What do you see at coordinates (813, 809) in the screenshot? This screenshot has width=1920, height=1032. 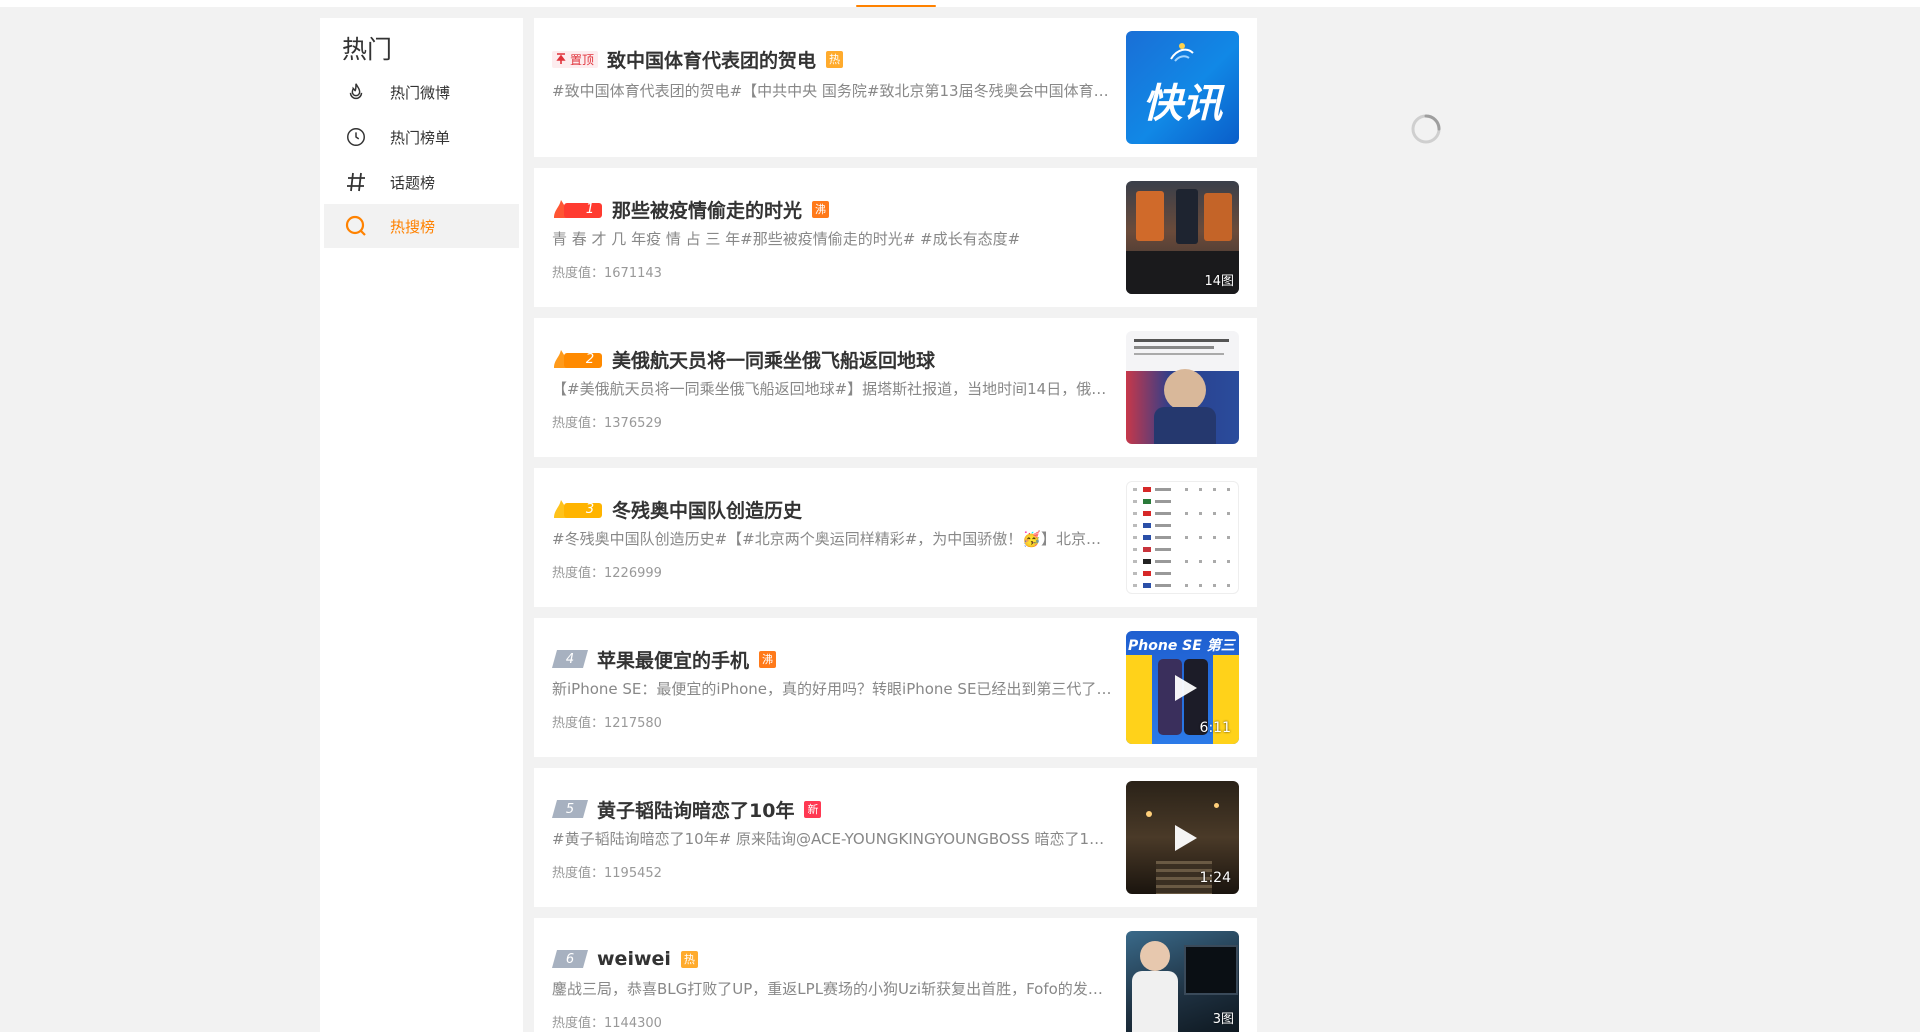 I see `new-tag: 新` at bounding box center [813, 809].